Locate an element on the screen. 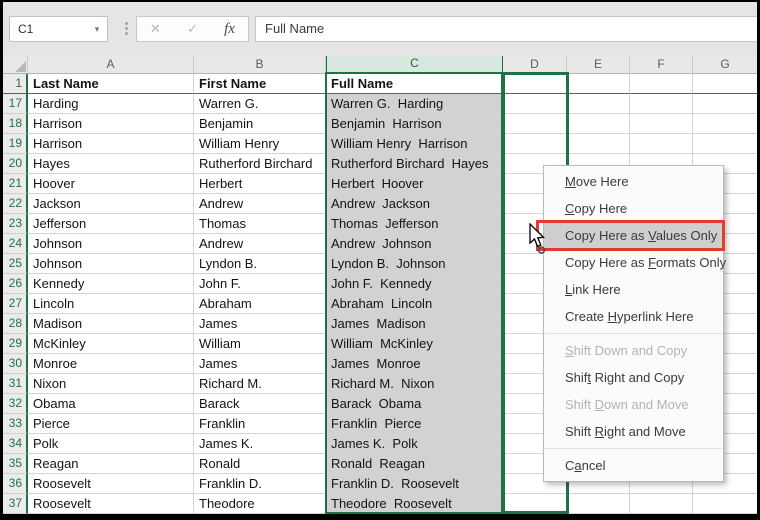 The height and width of the screenshot is (520, 760). cell-a17: Harding is located at coordinates (111, 104).